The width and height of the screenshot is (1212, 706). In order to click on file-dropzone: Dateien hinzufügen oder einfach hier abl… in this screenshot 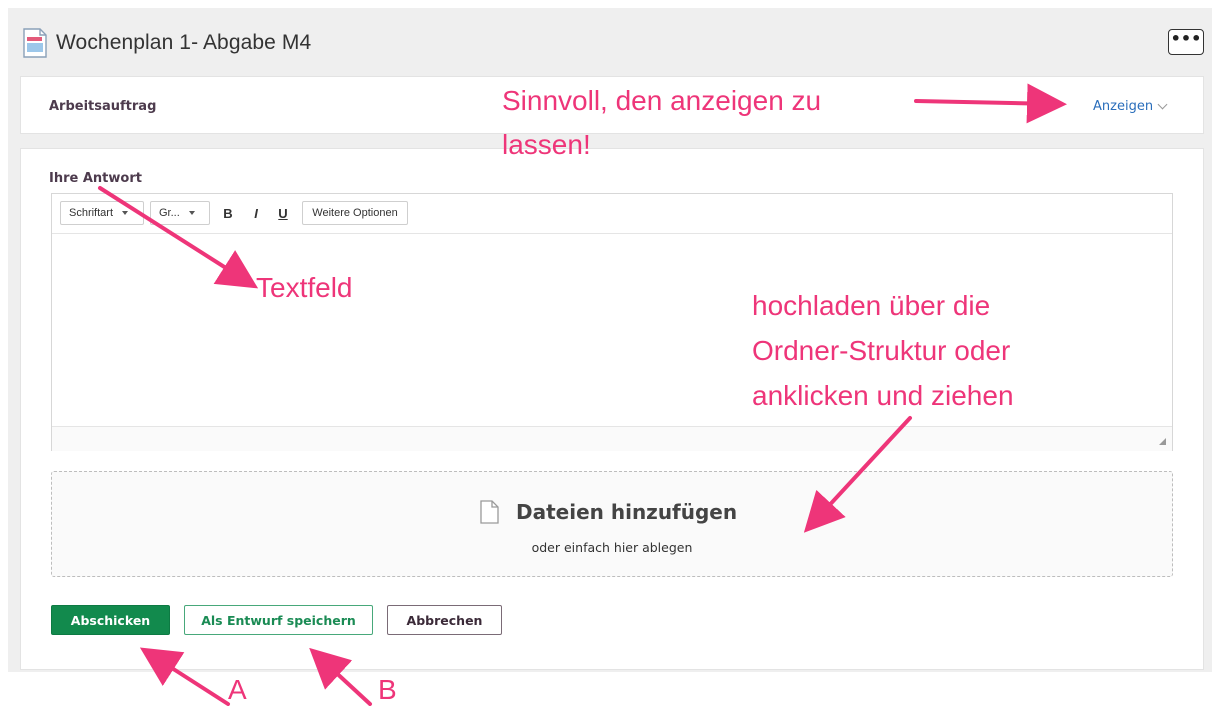, I will do `click(612, 524)`.